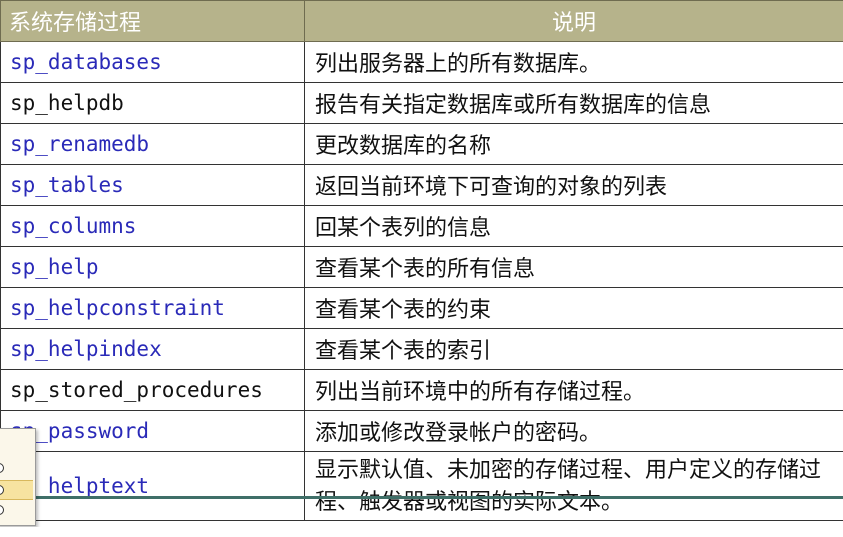 The image size is (843, 537). What do you see at coordinates (573, 431) in the screenshot?
I see `procedure-description-cell: 添加或修改登录帐户的密码。` at bounding box center [573, 431].